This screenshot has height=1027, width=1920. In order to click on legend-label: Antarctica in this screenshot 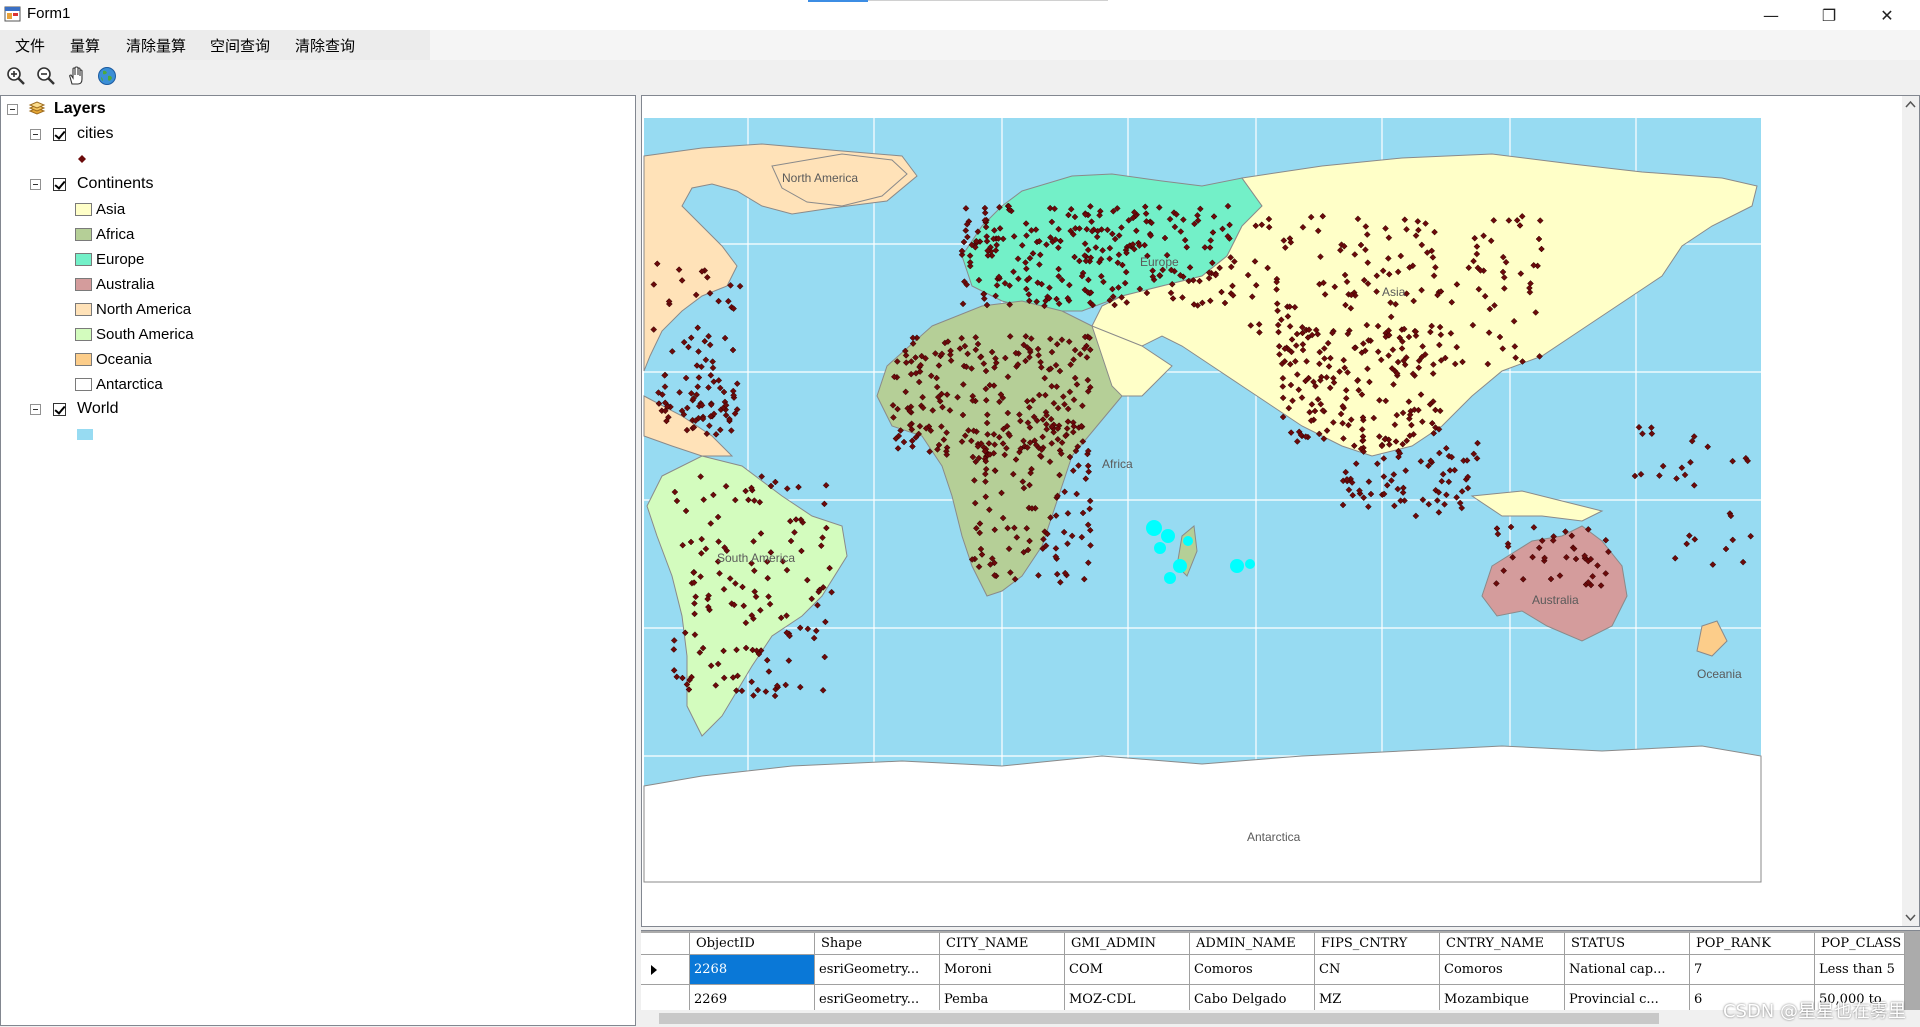, I will do `click(129, 384)`.